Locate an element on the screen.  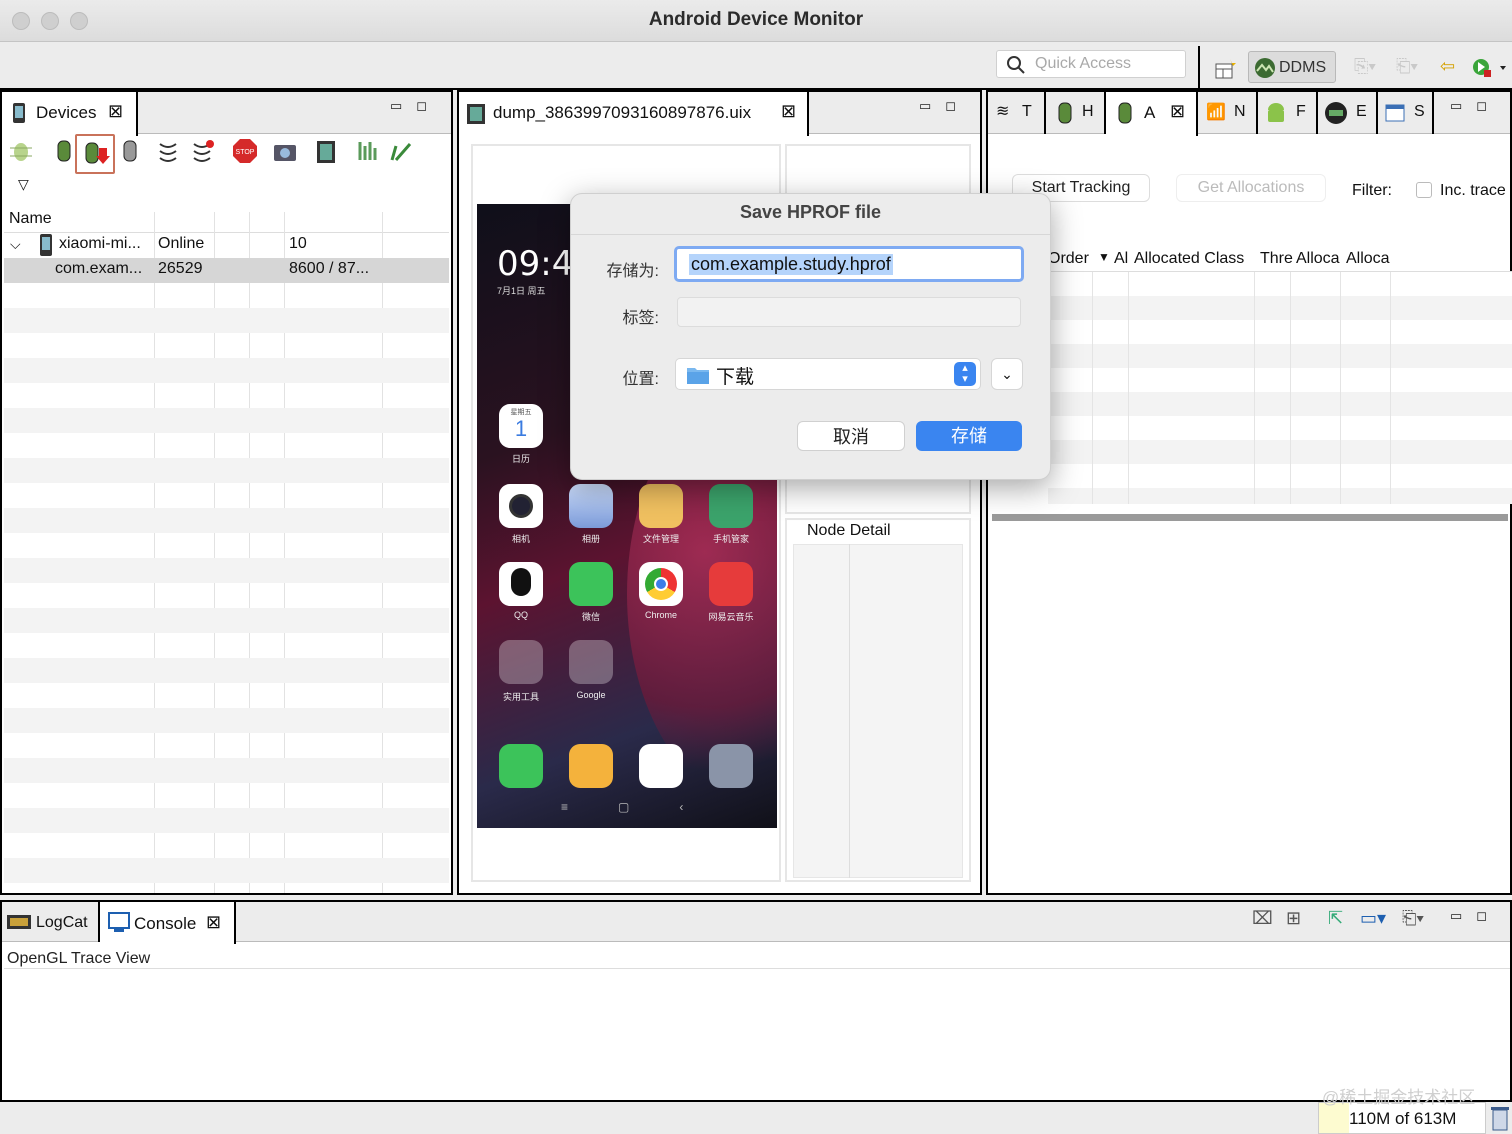
network-tab: 📶 N is located at coordinates (1228, 113).